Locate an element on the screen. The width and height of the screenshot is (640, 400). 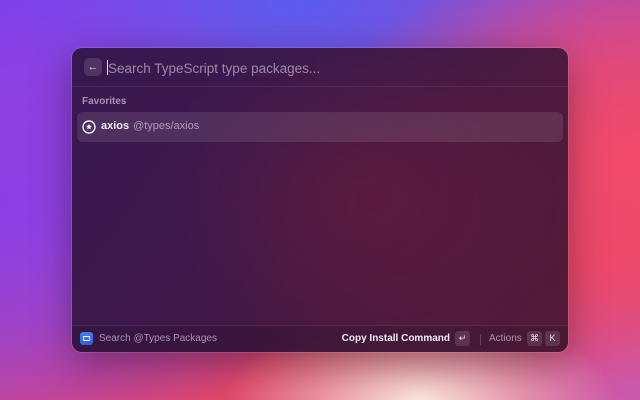
item-title: axios is located at coordinates (115, 126).